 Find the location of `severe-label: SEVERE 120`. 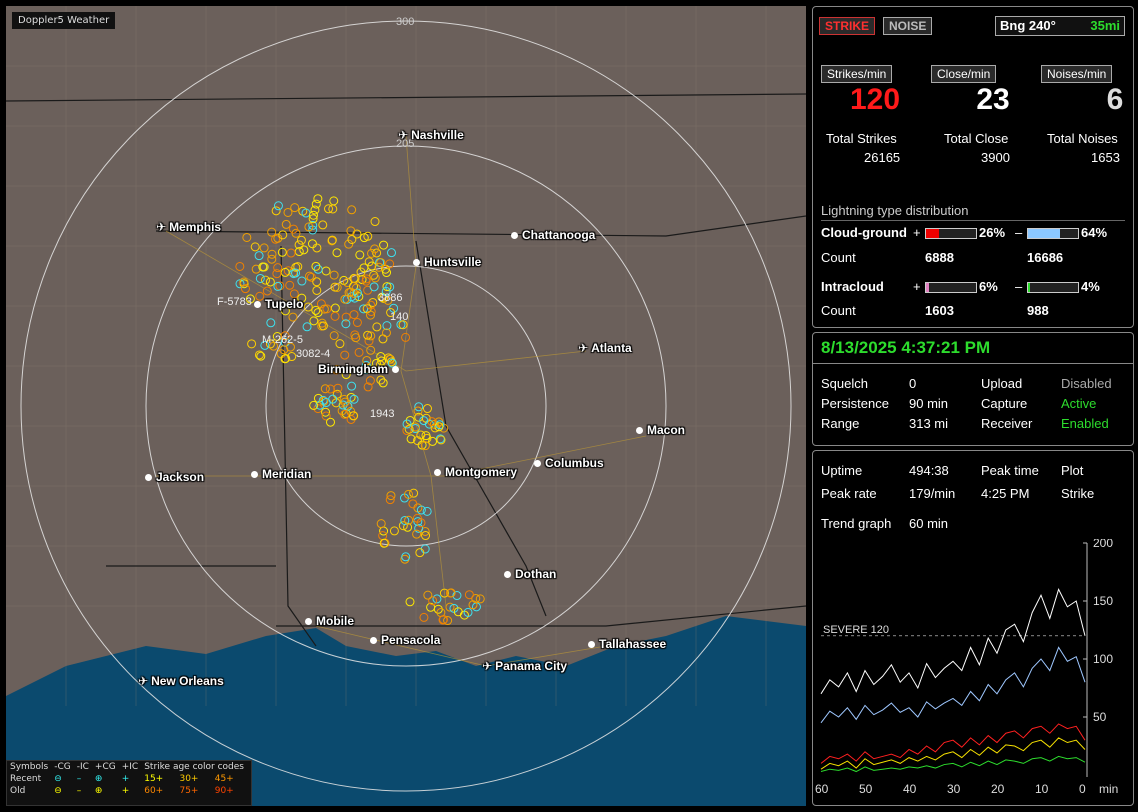

severe-label: SEVERE 120 is located at coordinates (856, 630).